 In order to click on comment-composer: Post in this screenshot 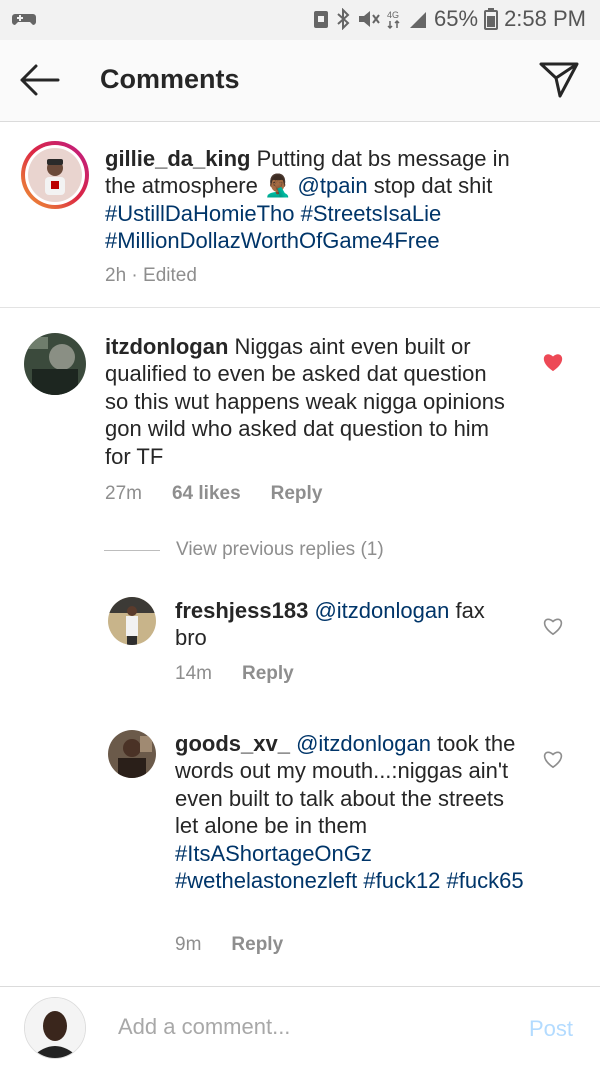, I will do `click(300, 1027)`.